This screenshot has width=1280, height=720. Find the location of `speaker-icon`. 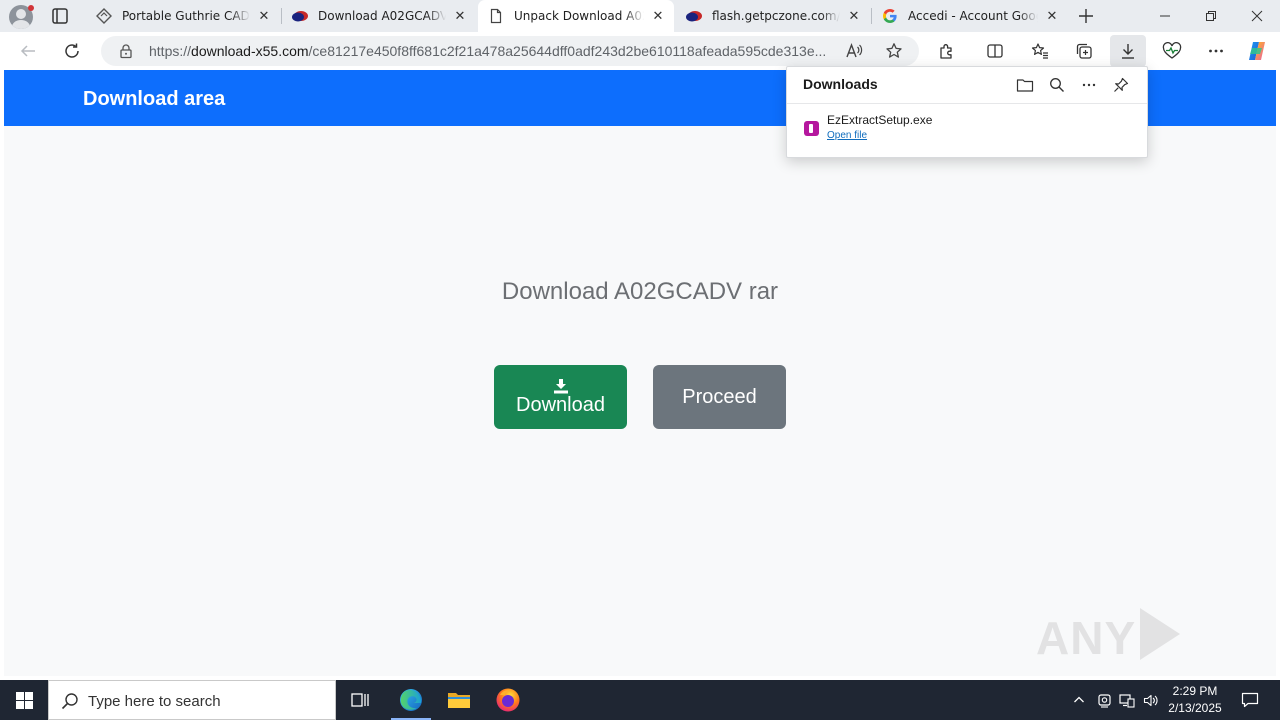

speaker-icon is located at coordinates (1150, 700).